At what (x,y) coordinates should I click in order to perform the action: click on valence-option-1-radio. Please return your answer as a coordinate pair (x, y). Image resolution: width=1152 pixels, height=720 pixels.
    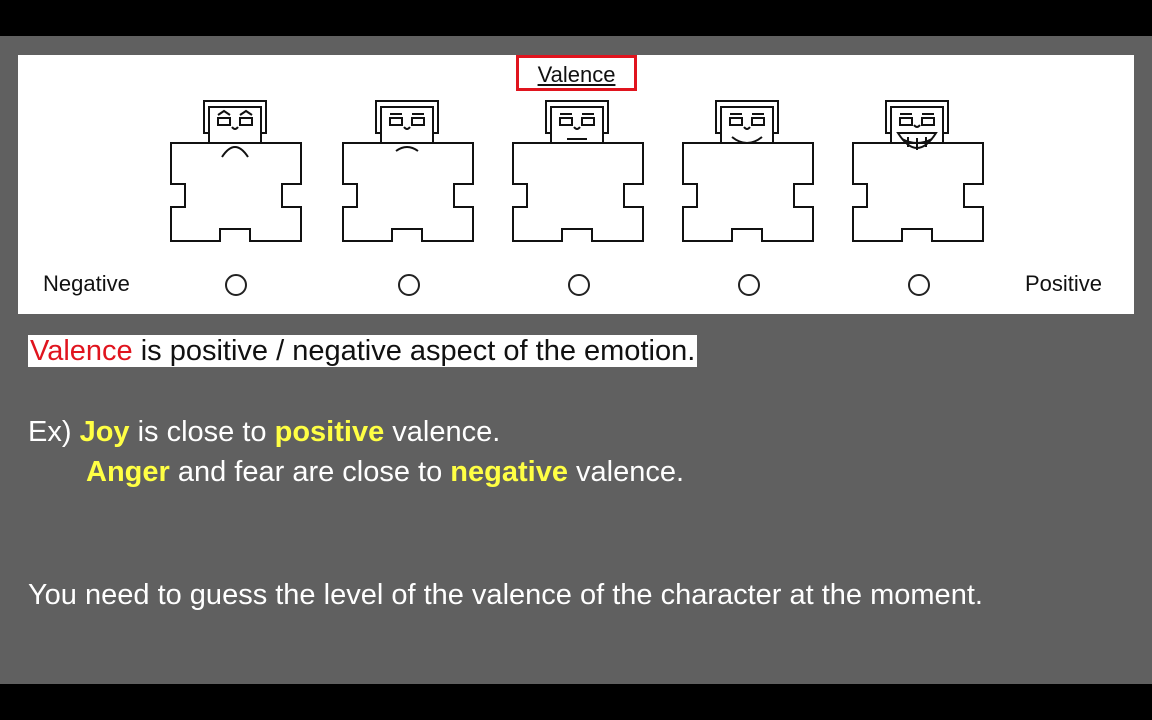
    Looking at the image, I should click on (236, 285).